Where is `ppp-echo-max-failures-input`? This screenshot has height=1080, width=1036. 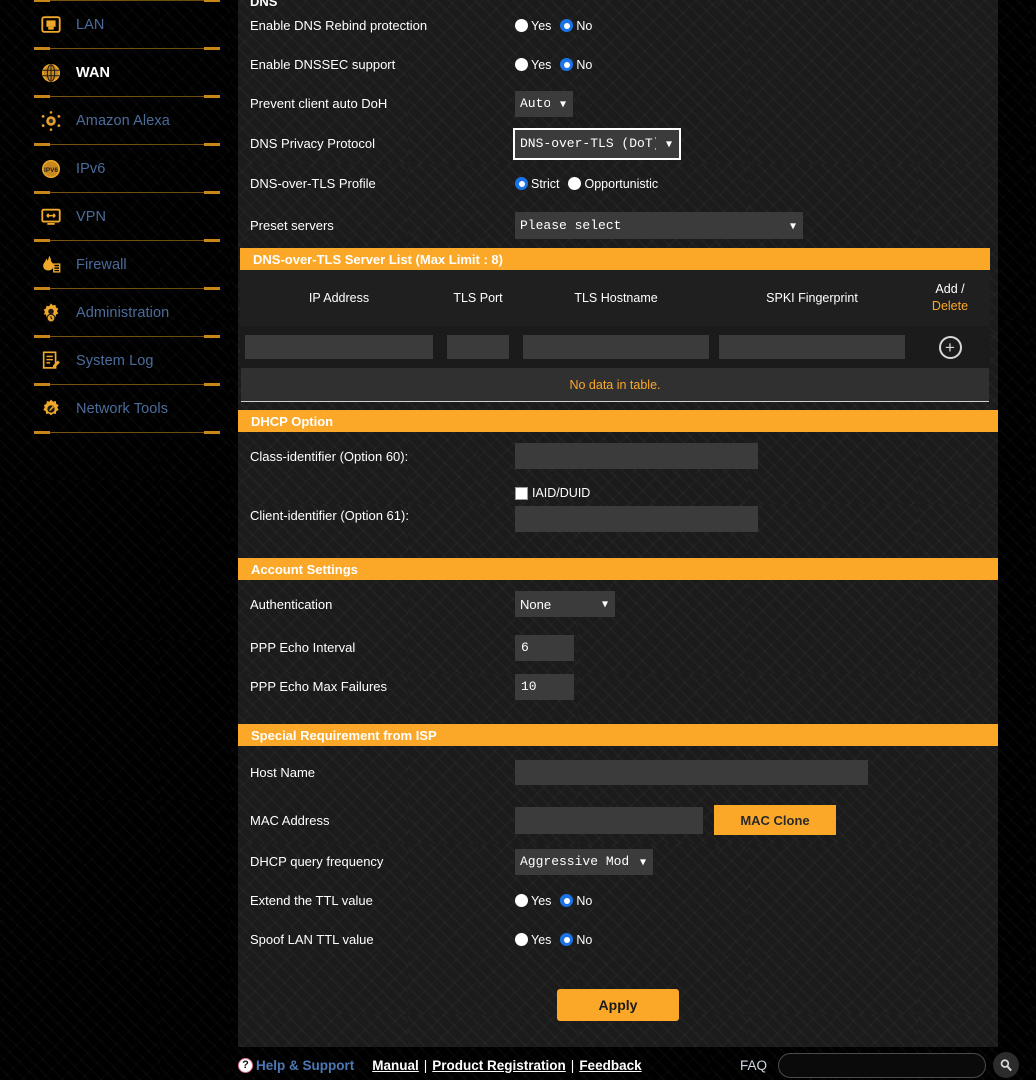
ppp-echo-max-failures-input is located at coordinates (544, 686).